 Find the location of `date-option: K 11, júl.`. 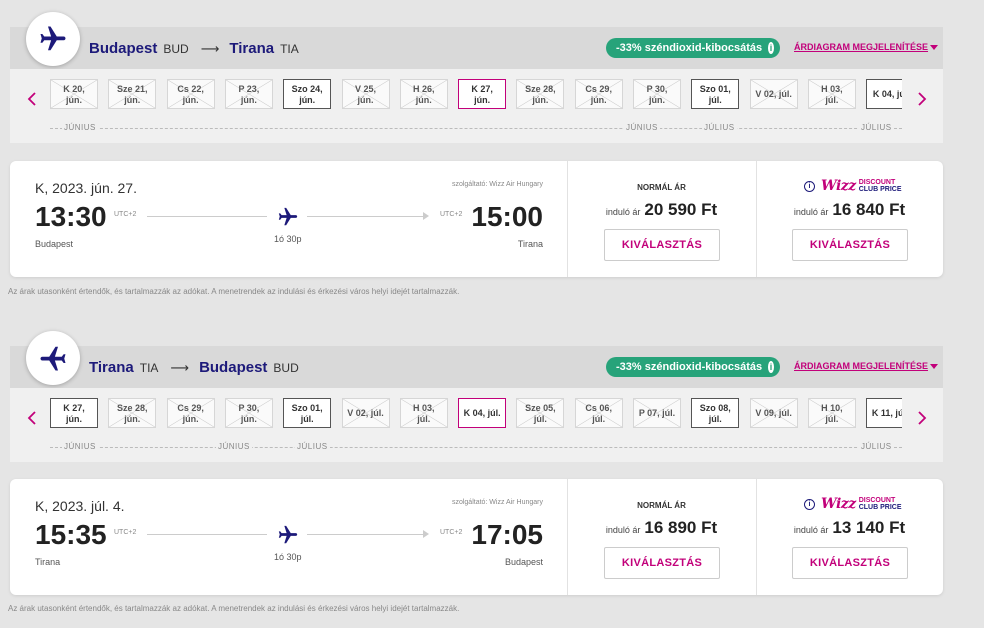

date-option: K 11, júl. is located at coordinates (884, 413).